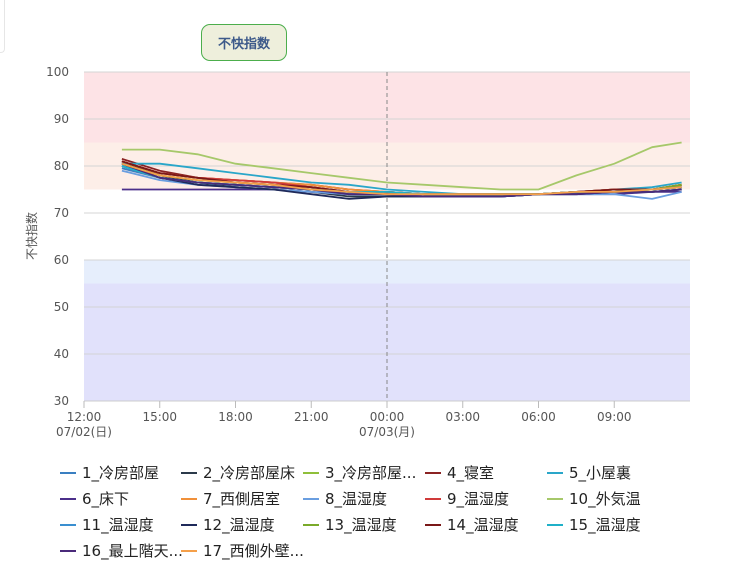  Describe the element at coordinates (235, 417) in the screenshot. I see `x-tick-label: 18:00` at that location.